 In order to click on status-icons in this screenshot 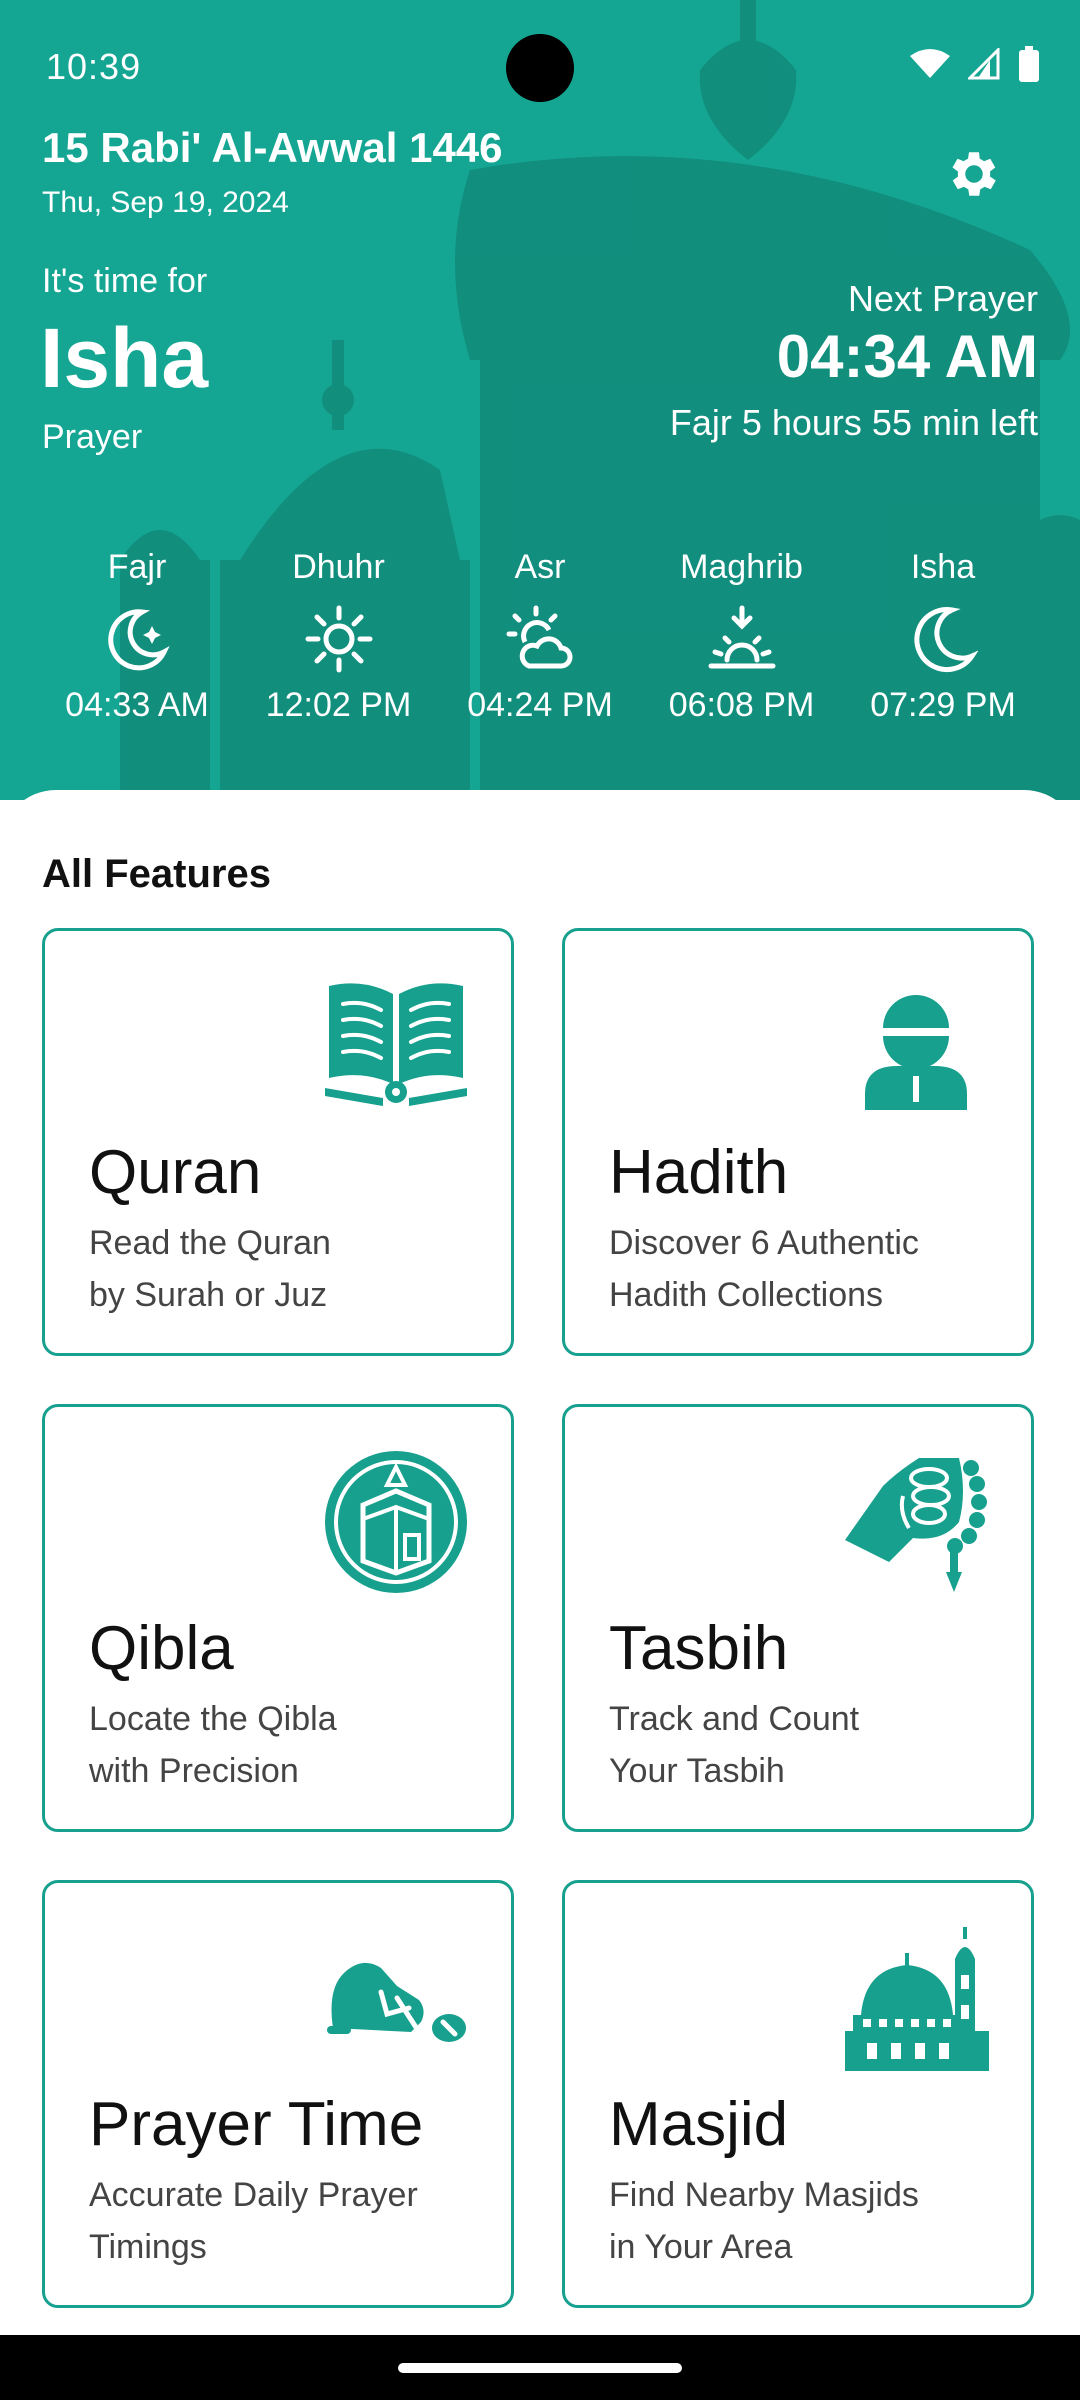, I will do `click(975, 64)`.